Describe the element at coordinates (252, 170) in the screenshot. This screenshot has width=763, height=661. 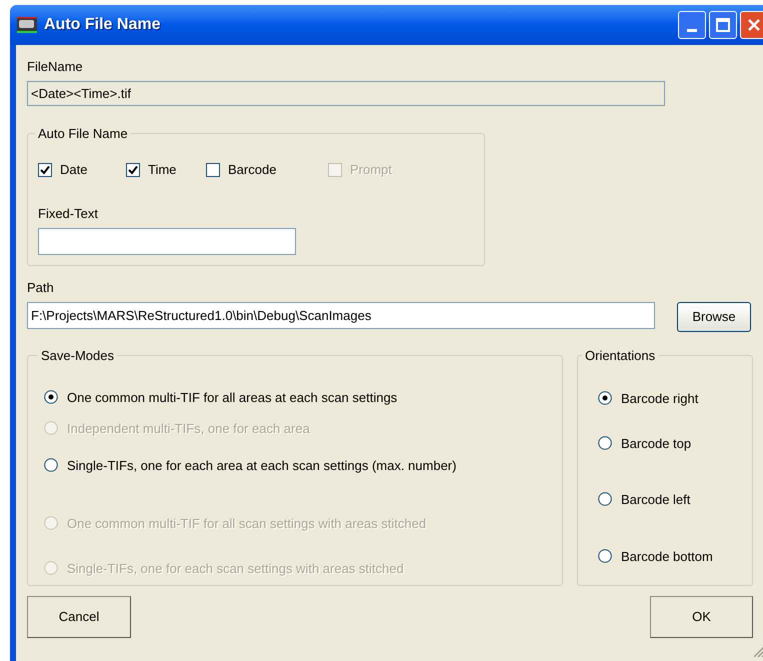
I see `checkbox-label: Barcode` at that location.